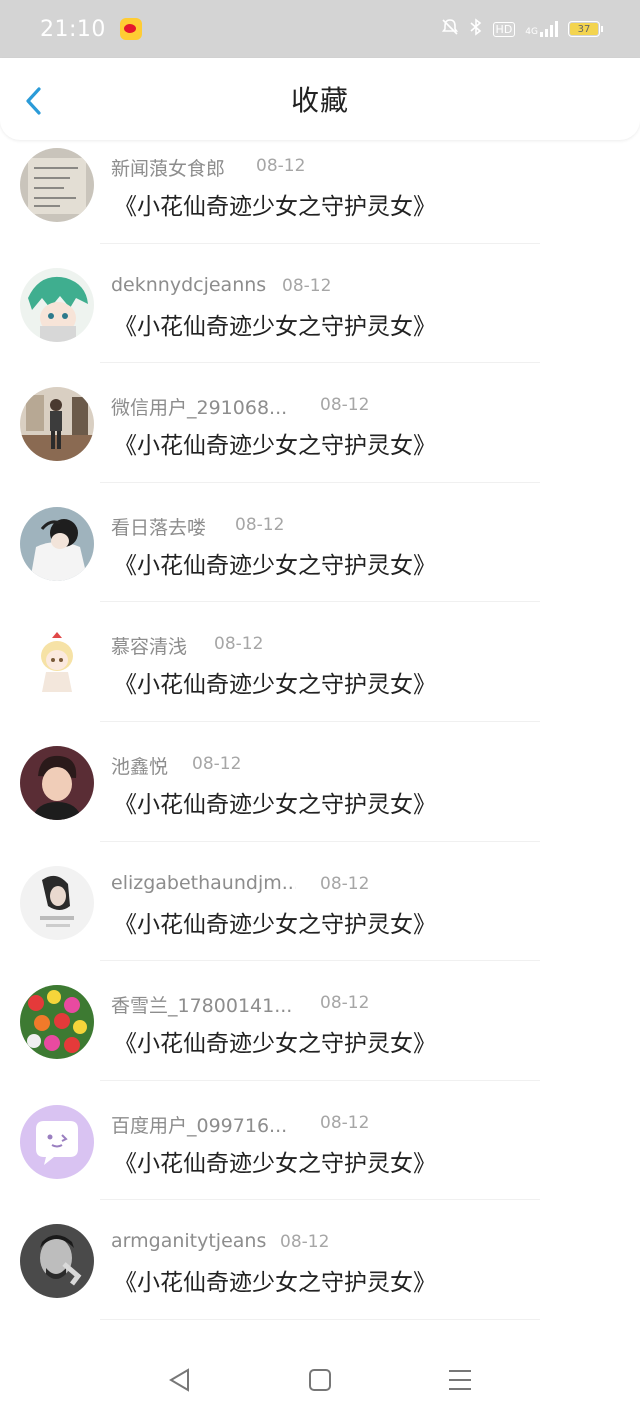 This screenshot has height=1422, width=640. Describe the element at coordinates (34, 101) in the screenshot. I see `chevron-left-icon` at that location.